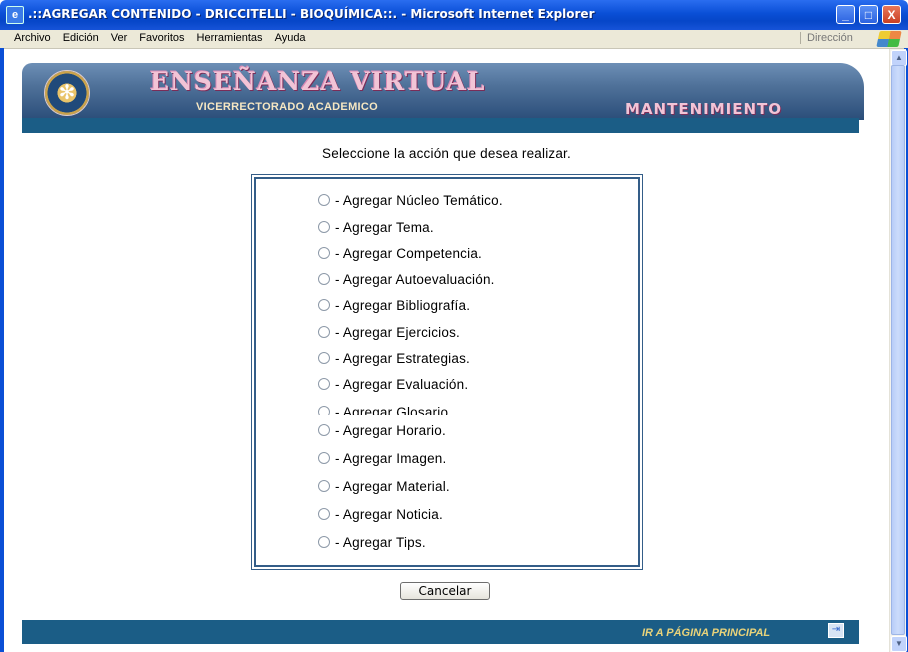 Image resolution: width=908 pixels, height=652 pixels. I want to click on university-seal-icon: ✻, so click(67, 93).